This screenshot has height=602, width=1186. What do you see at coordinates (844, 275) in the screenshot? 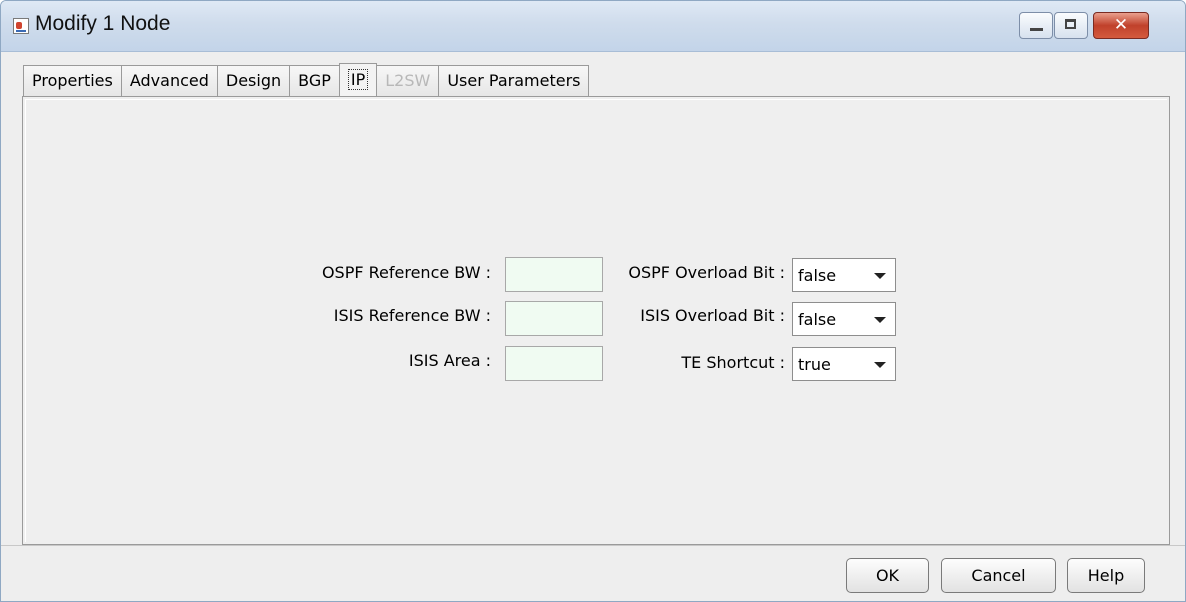
I see `ospf-overload-bit-select: false` at bounding box center [844, 275].